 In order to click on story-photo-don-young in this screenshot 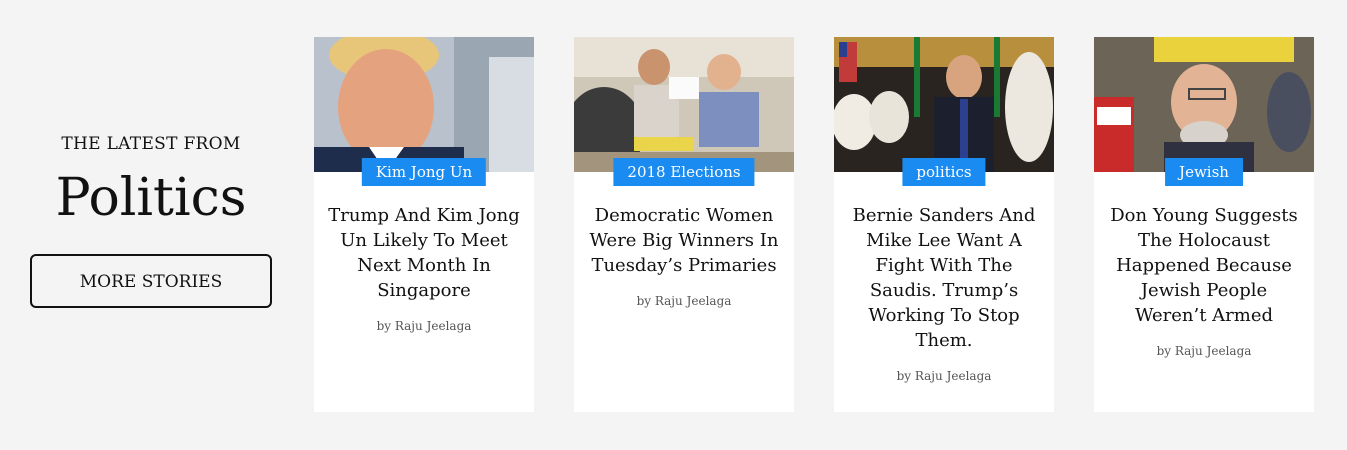, I will do `click(1204, 104)`.